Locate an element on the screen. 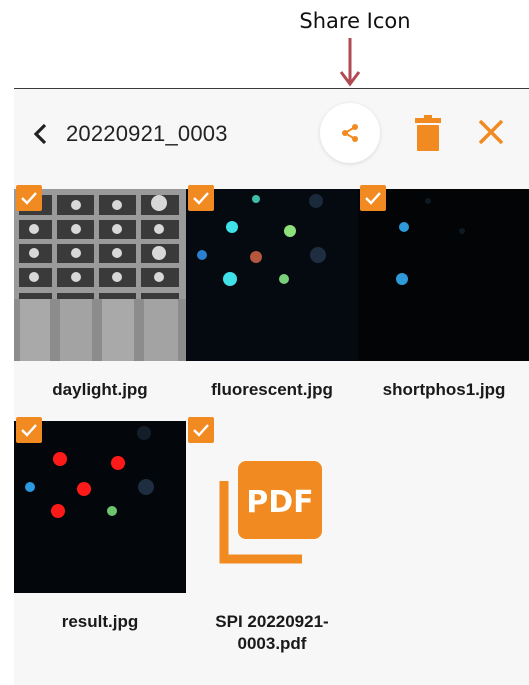 This screenshot has height=685, width=529. thumbnail-daylight is located at coordinates (100, 275).